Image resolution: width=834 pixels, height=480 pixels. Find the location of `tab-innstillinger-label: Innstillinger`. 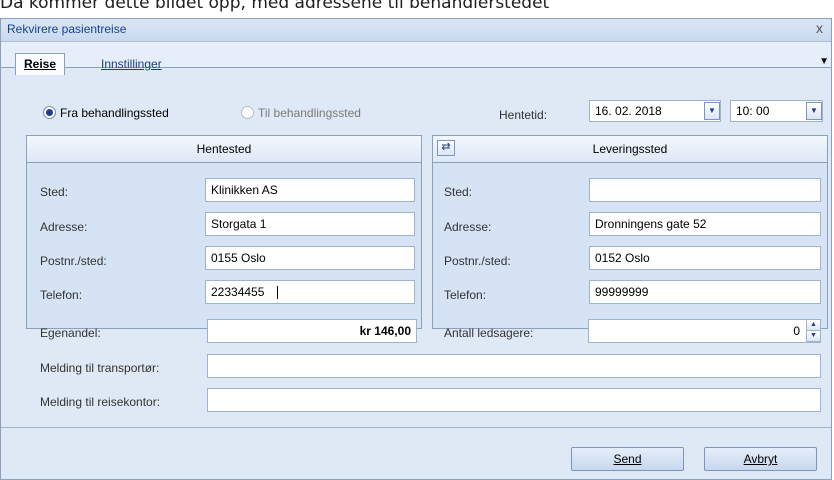

tab-innstillinger-label: Innstillinger is located at coordinates (131, 64).